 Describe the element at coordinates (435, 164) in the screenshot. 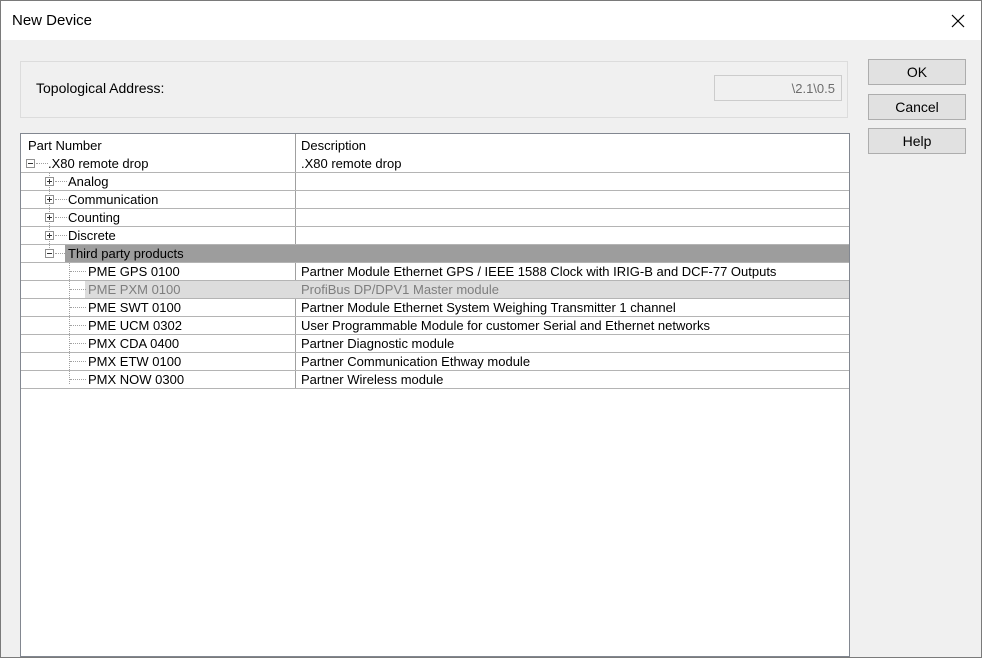

I see `tree-row-root: .X80 remote drop .X80 remote drop` at that location.